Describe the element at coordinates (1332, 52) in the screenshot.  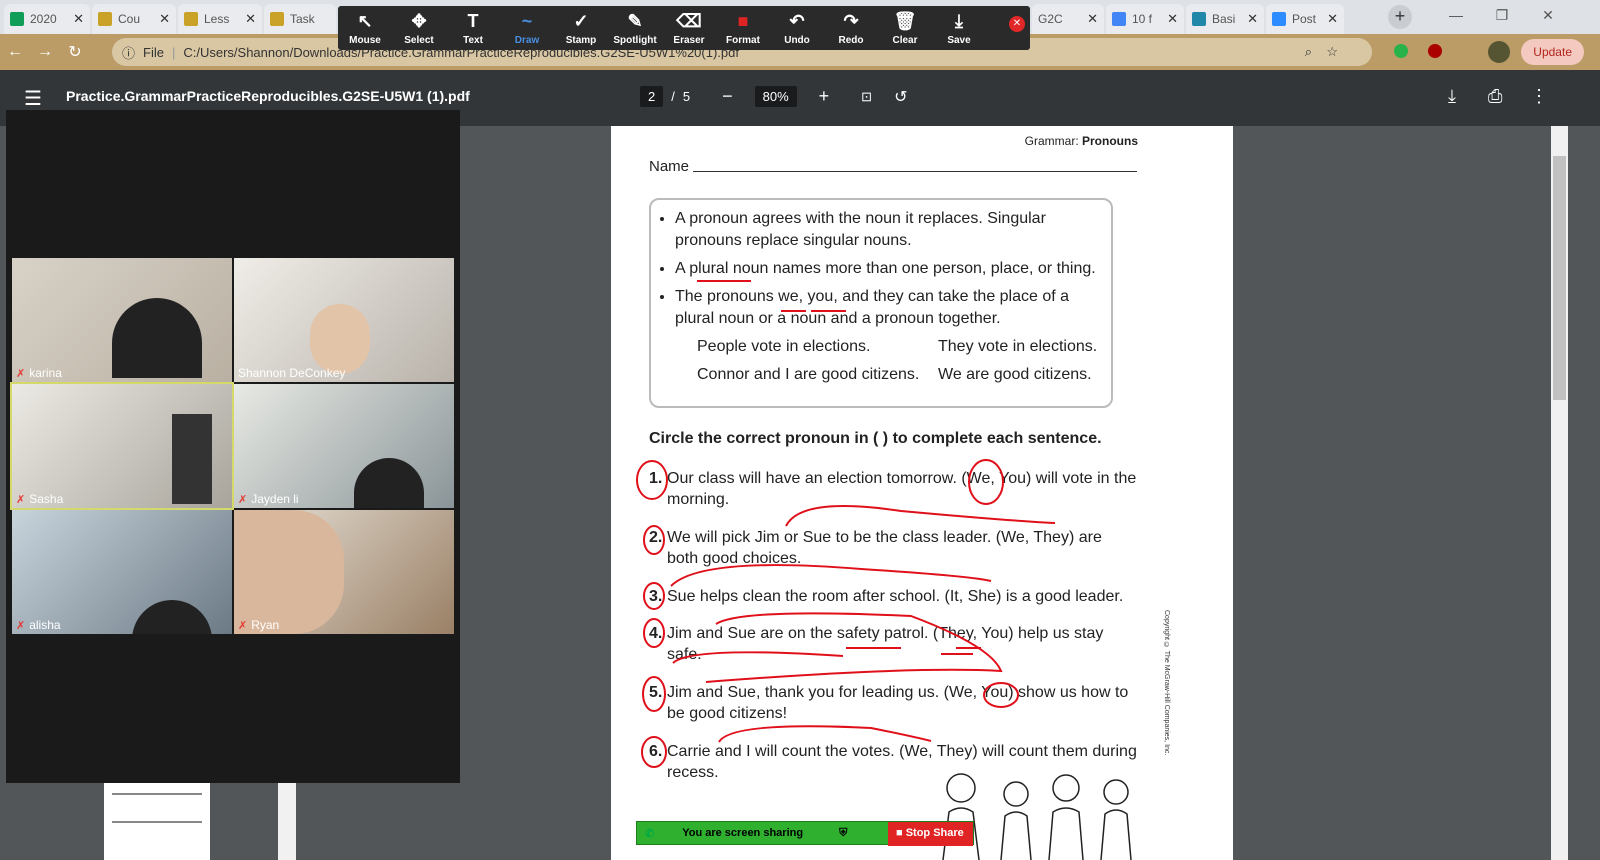
I see `star-icon: ☆` at that location.